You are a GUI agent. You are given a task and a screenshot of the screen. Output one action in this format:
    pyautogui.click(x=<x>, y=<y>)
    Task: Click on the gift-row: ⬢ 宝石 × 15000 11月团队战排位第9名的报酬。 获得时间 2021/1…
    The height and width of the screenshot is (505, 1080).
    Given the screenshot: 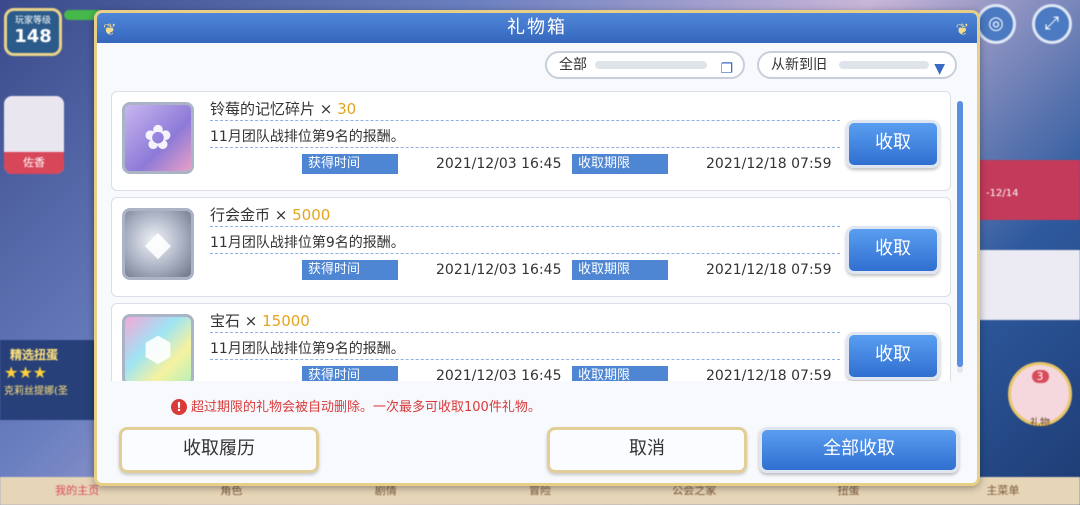 What is the action you would take?
    pyautogui.click(x=531, y=342)
    